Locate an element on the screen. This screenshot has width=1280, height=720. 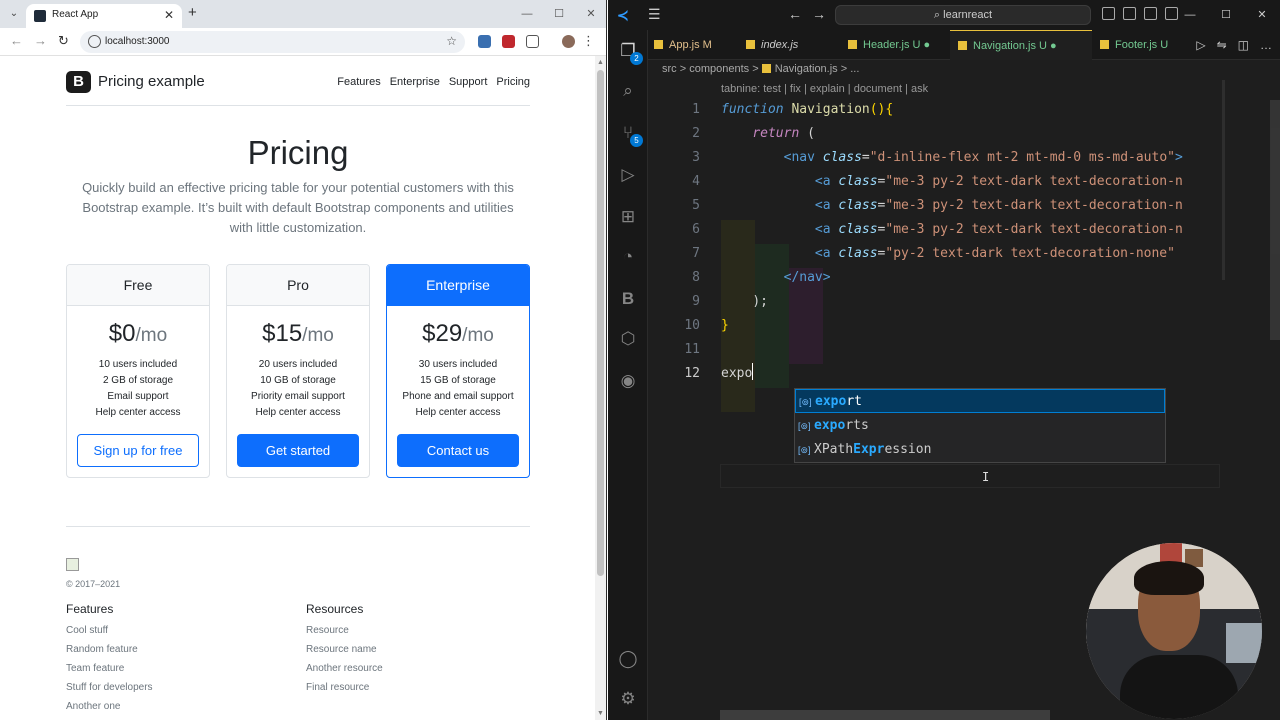
line-number: 10 is located at coordinates (692, 325).